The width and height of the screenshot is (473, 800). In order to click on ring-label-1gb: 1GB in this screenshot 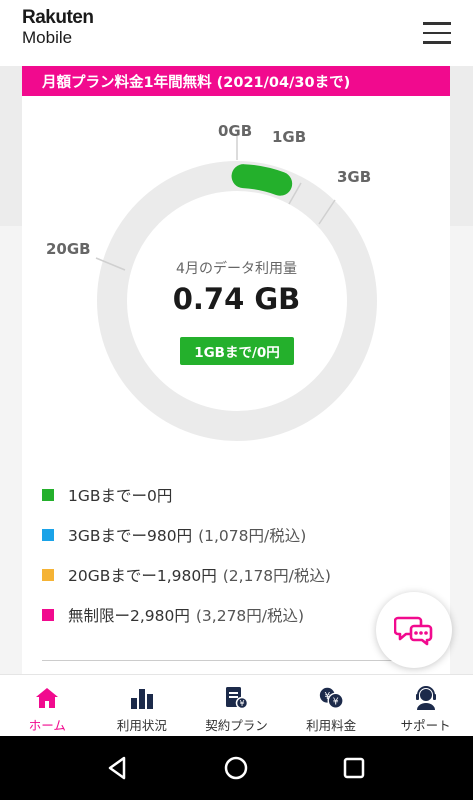, I will do `click(289, 137)`.